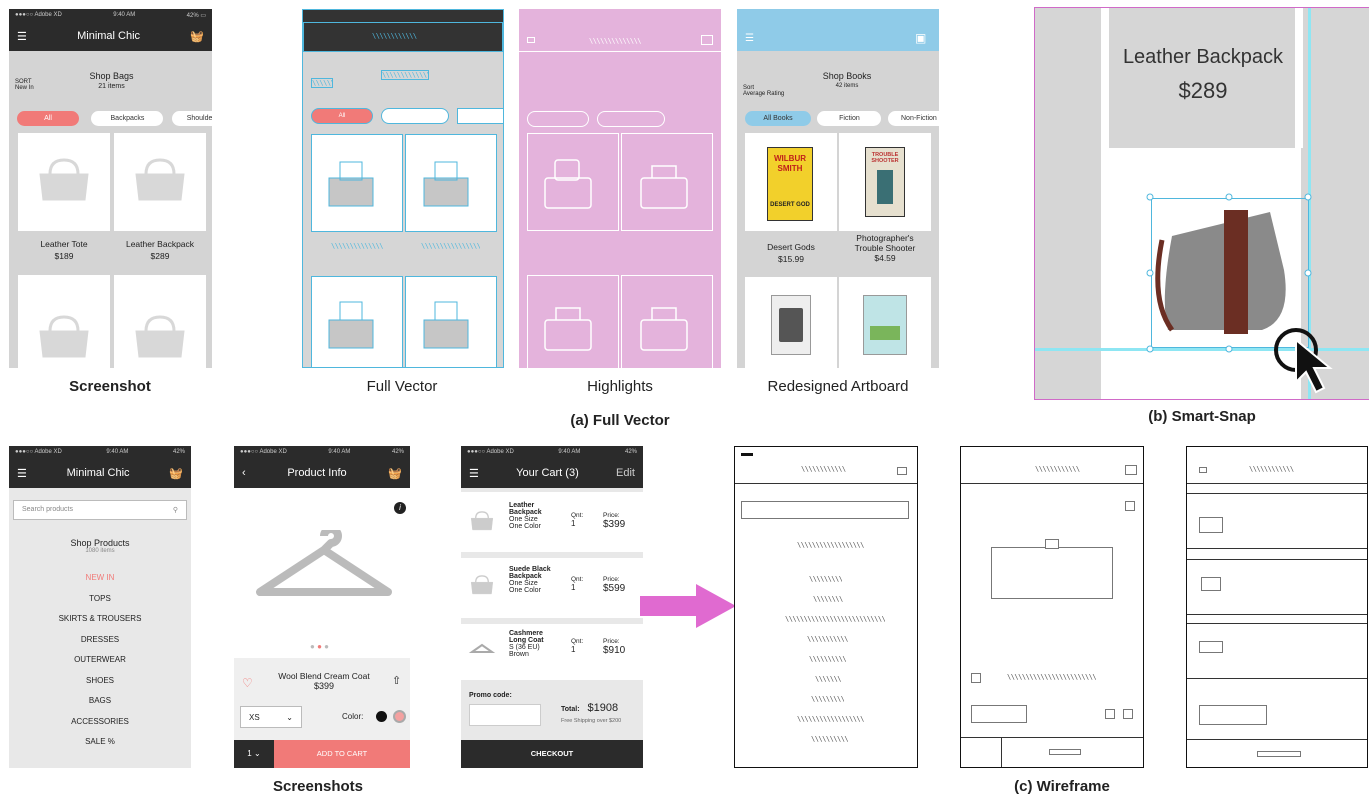  What do you see at coordinates (1277, 607) in the screenshot?
I see `wireframe-3: \\\\\\\\\\\\` at bounding box center [1277, 607].